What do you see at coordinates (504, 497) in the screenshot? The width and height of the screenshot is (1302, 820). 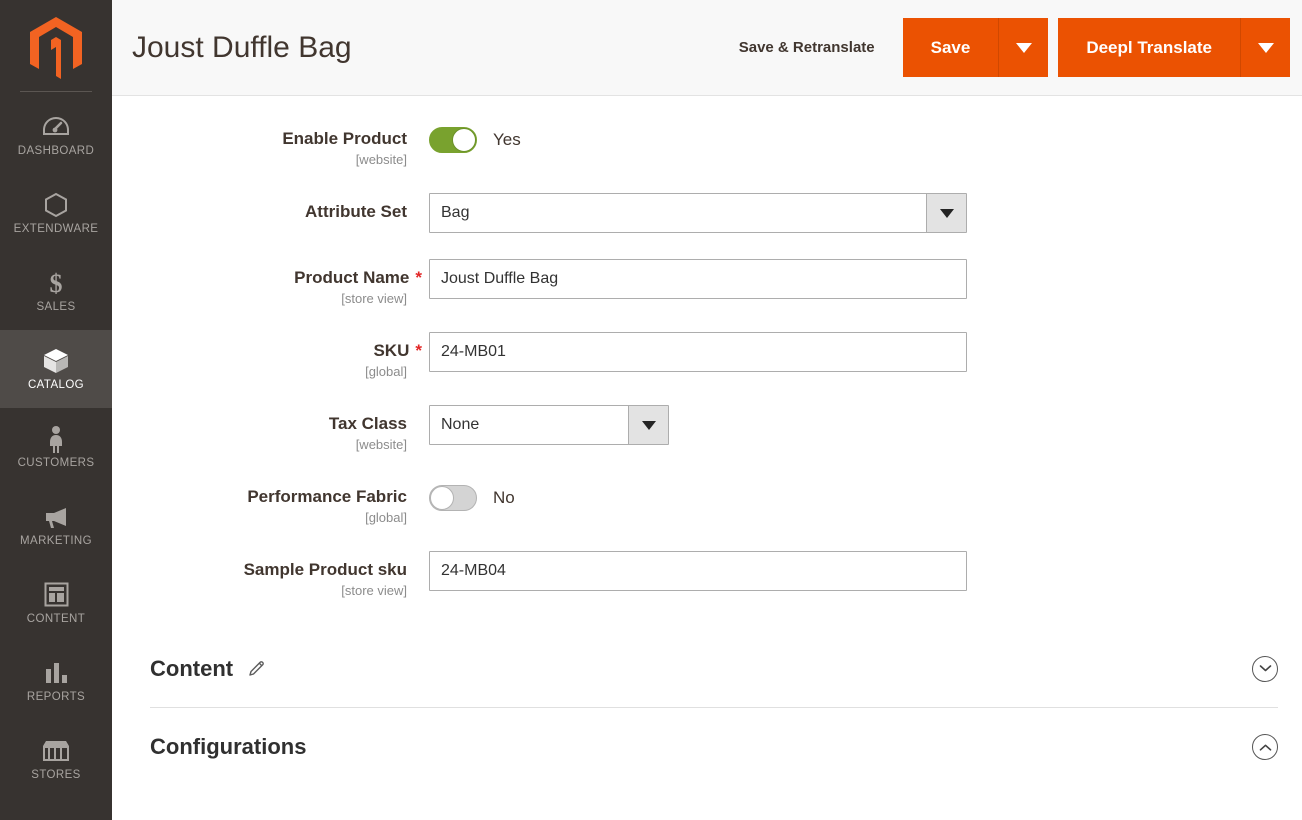 I see `performance-fabric-value: No` at bounding box center [504, 497].